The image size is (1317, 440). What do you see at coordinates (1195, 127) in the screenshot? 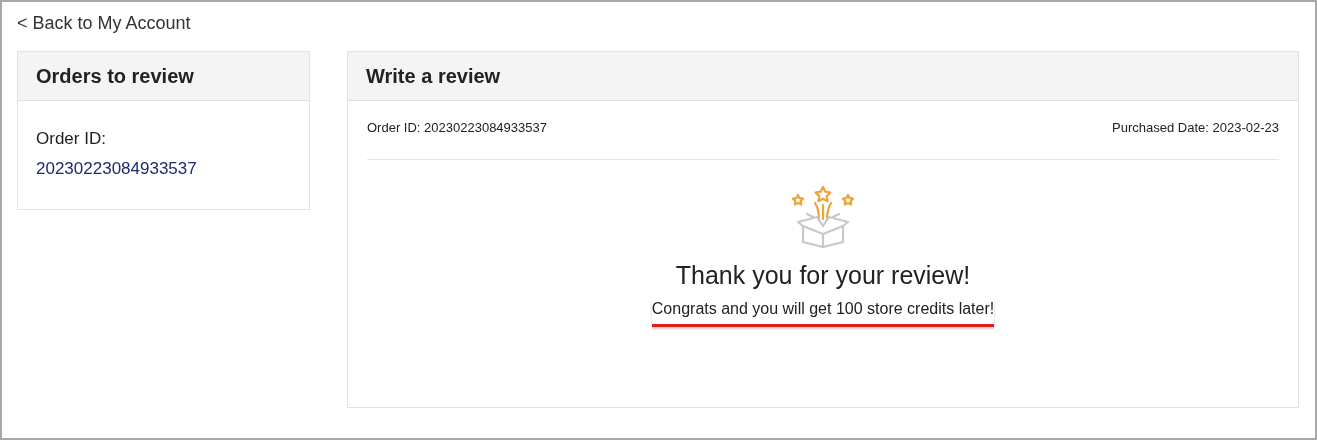
I see `purchased-date-text: Purchased Date: 2023-02-23` at bounding box center [1195, 127].